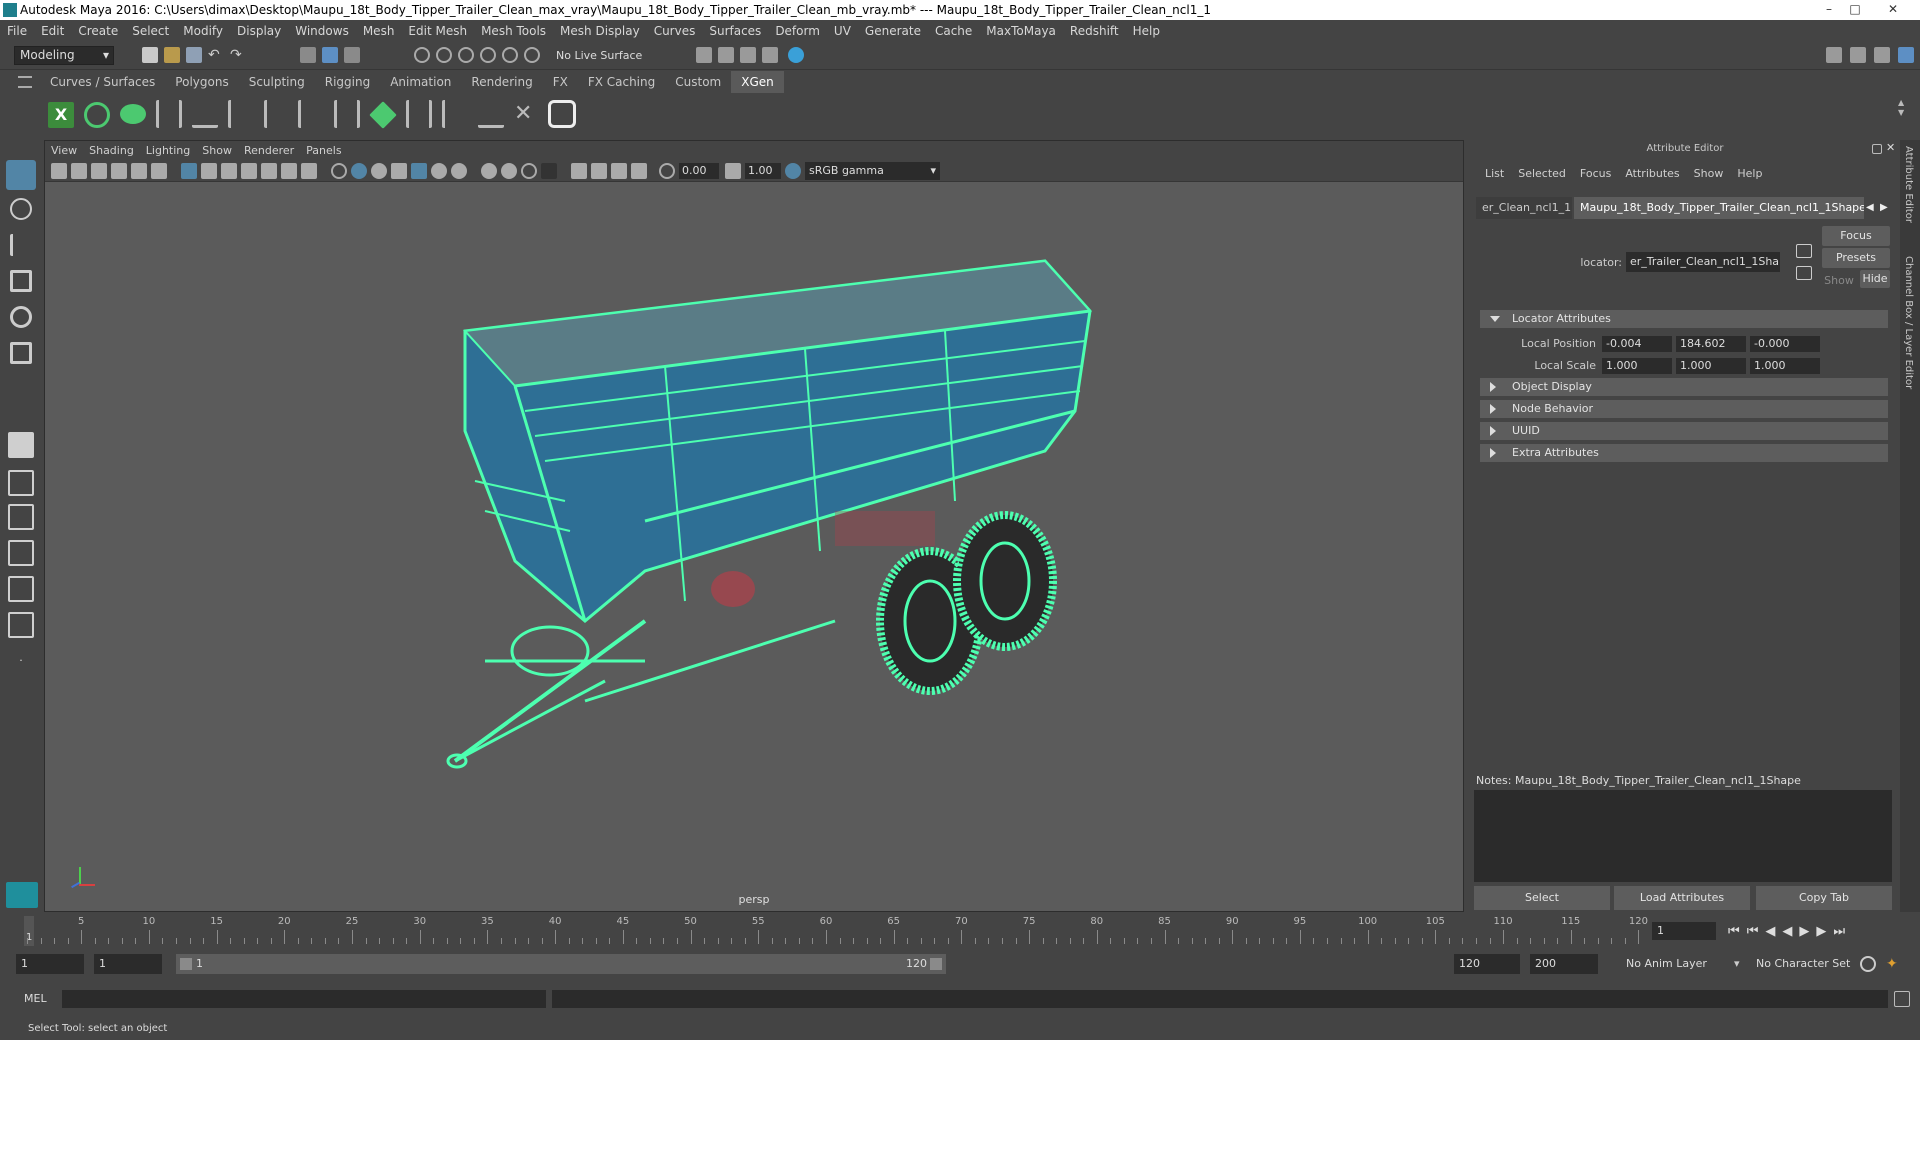 This screenshot has width=1920, height=1158. I want to click on menu-edit: Edit, so click(52, 31).